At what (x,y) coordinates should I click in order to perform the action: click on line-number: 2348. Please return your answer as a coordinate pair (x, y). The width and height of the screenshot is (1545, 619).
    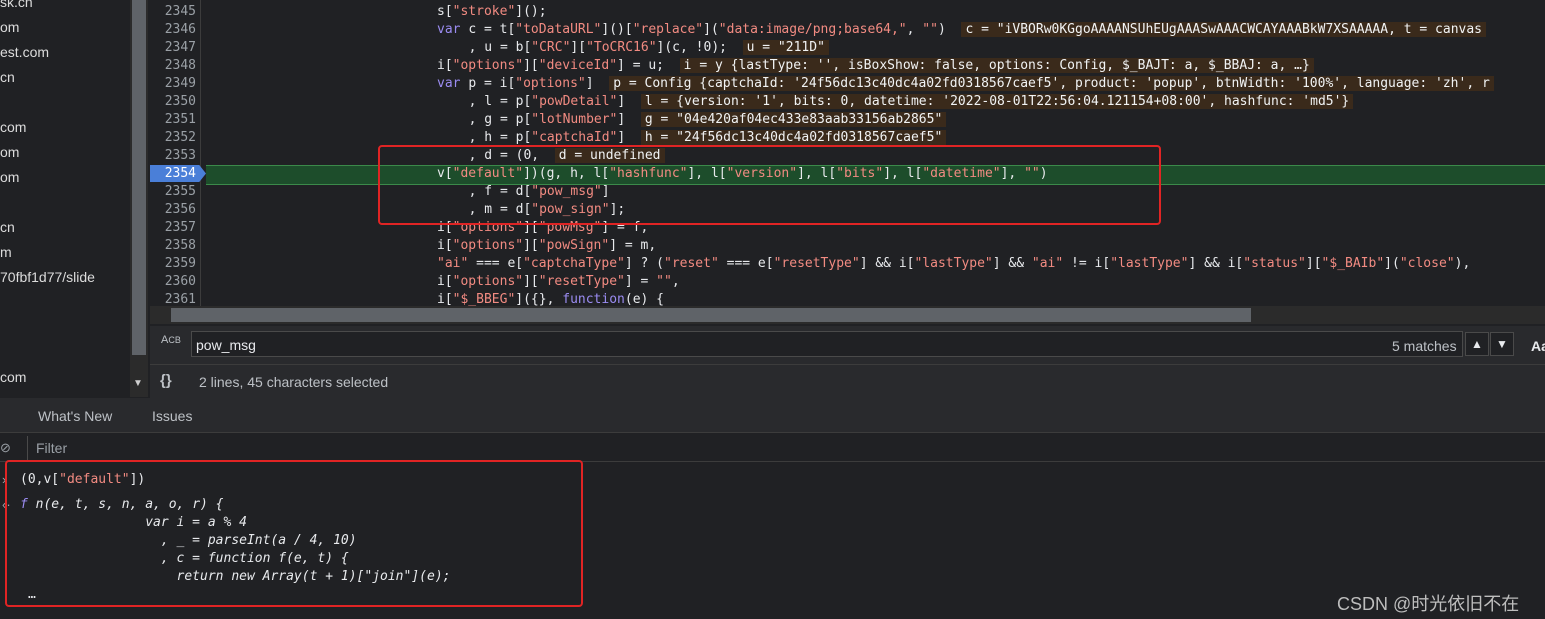
    Looking at the image, I should click on (173, 66).